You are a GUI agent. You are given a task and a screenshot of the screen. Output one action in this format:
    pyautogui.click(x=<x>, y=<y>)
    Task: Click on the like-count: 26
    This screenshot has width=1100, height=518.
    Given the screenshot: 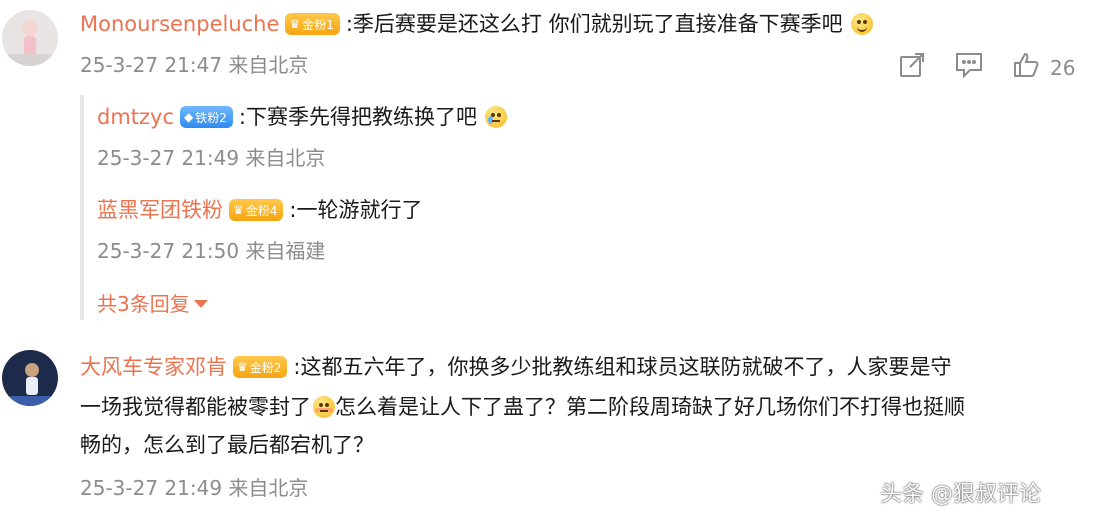 What is the action you would take?
    pyautogui.click(x=1063, y=68)
    